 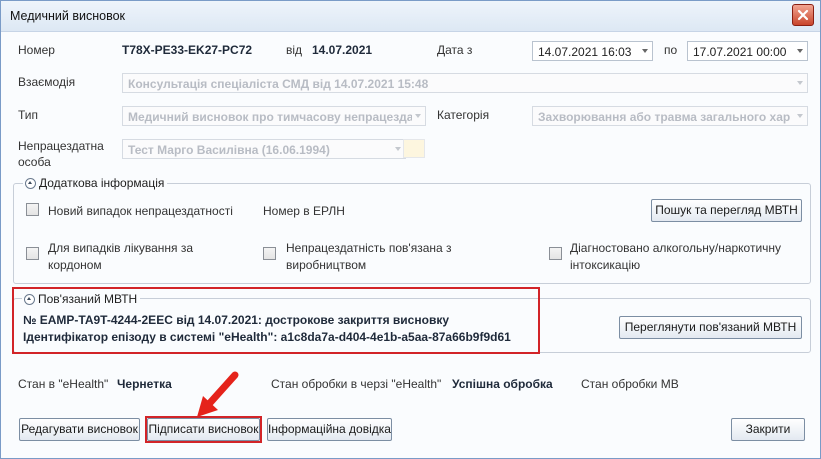 What do you see at coordinates (144, 384) in the screenshot?
I see `ehealth-status-value: Чернетка` at bounding box center [144, 384].